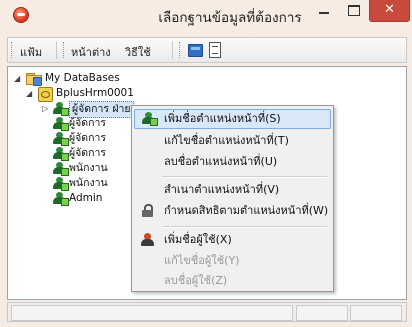 This screenshot has width=412, height=327. I want to click on menu-item-add-user: เพิ่มชื่อผู้ใช้(X), so click(232, 240).